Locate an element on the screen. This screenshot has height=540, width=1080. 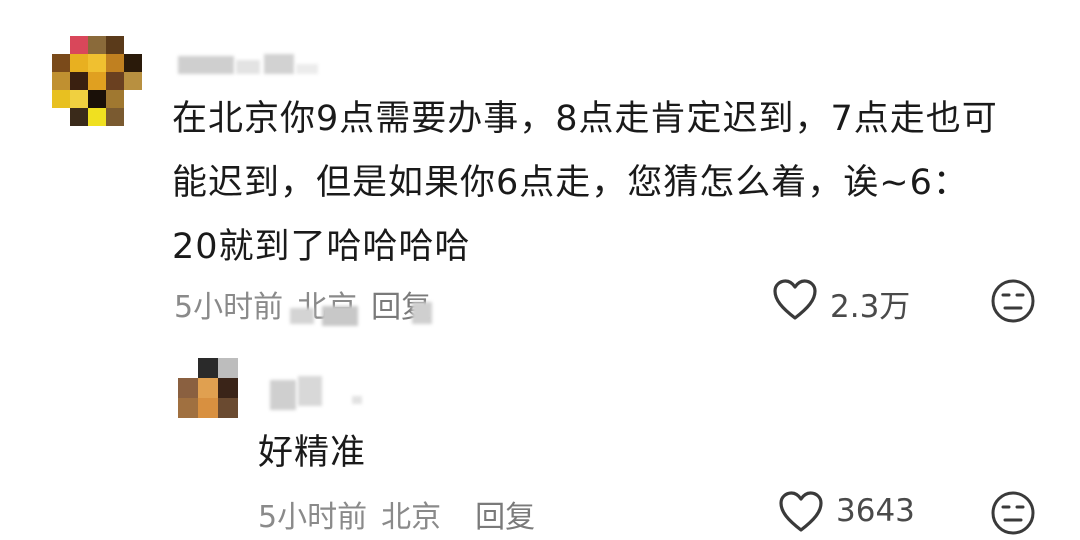
like-button: 2.3万 is located at coordinates (847, 301).